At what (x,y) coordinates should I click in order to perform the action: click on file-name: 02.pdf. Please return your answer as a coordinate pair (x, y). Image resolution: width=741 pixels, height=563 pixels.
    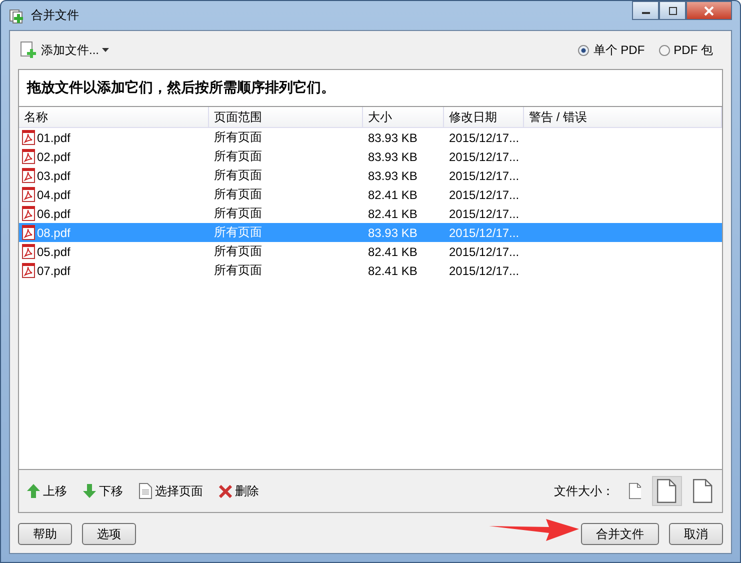
    Looking at the image, I should click on (53, 157).